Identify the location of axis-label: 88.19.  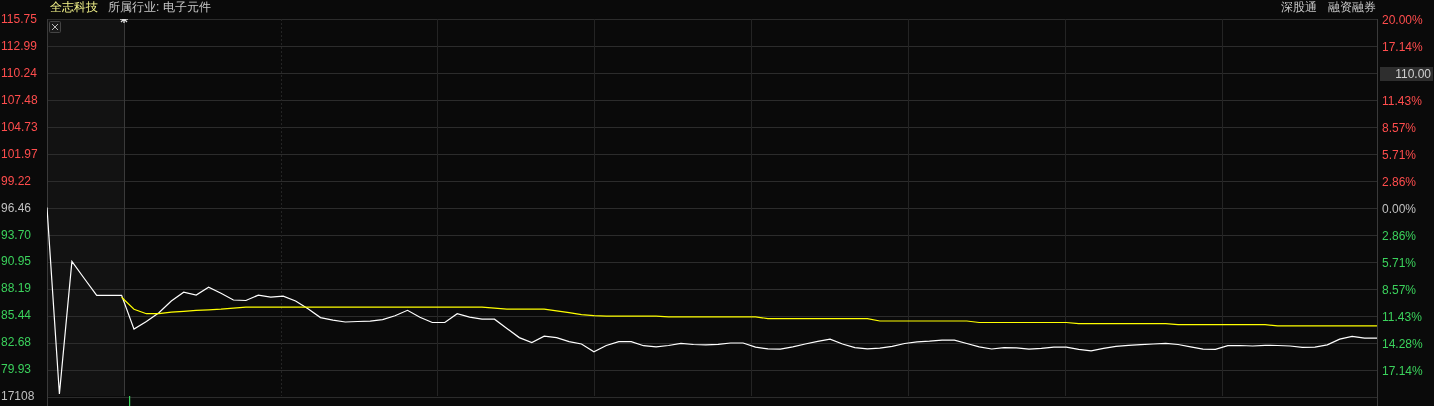
(16, 288).